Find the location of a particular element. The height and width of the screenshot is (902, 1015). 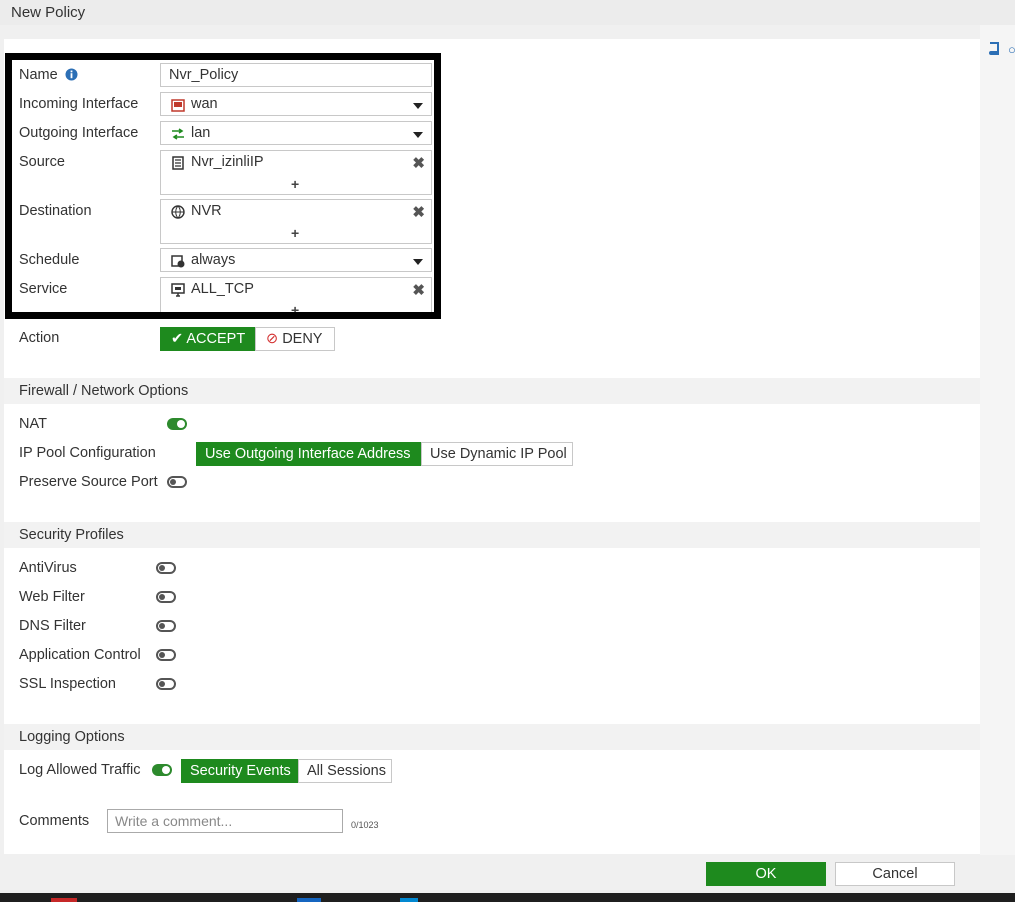

ip-pool-label: IP Pool Configuration is located at coordinates (87, 453).